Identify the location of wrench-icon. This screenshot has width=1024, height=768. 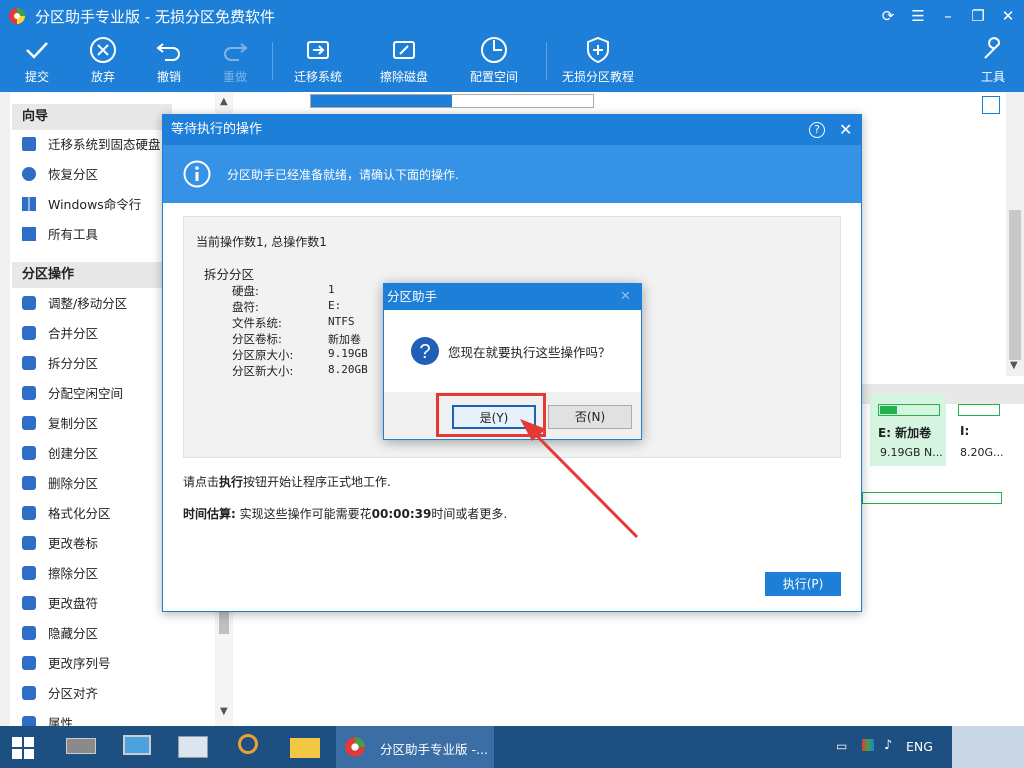
(992, 48).